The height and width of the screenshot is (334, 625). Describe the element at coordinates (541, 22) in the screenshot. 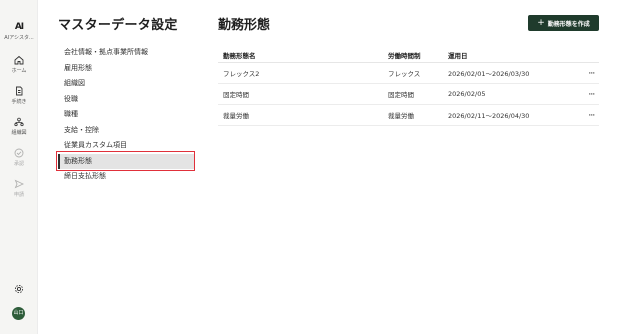

I see `plus-icon: +` at that location.